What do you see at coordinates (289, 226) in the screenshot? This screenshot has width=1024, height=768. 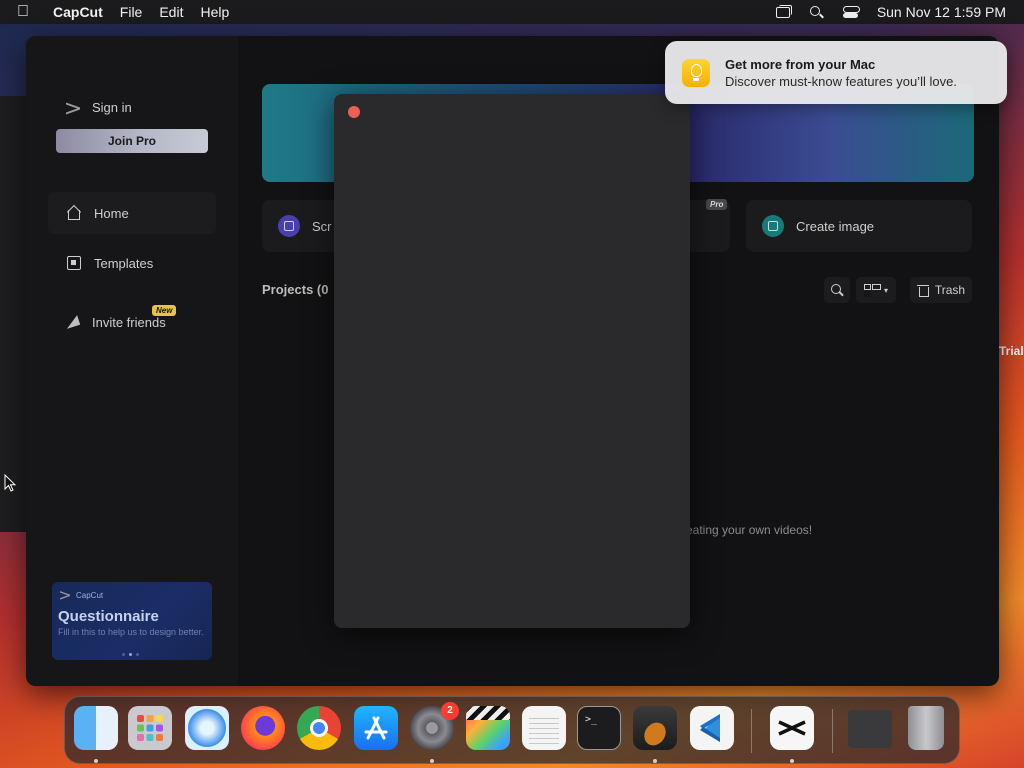 I see `screen-recorder-icon` at bounding box center [289, 226].